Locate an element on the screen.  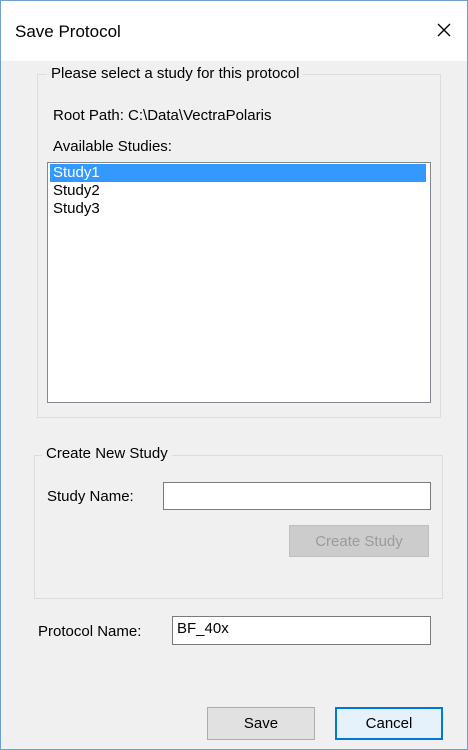
save-button: Save is located at coordinates (261, 723).